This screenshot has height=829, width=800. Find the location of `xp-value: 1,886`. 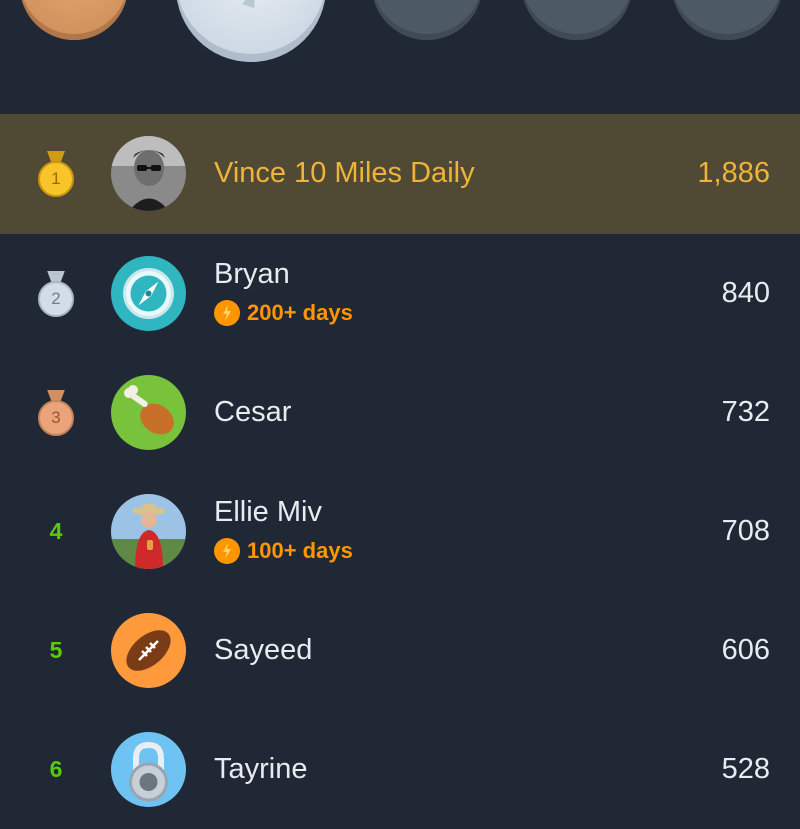

xp-value: 1,886 is located at coordinates (733, 173).